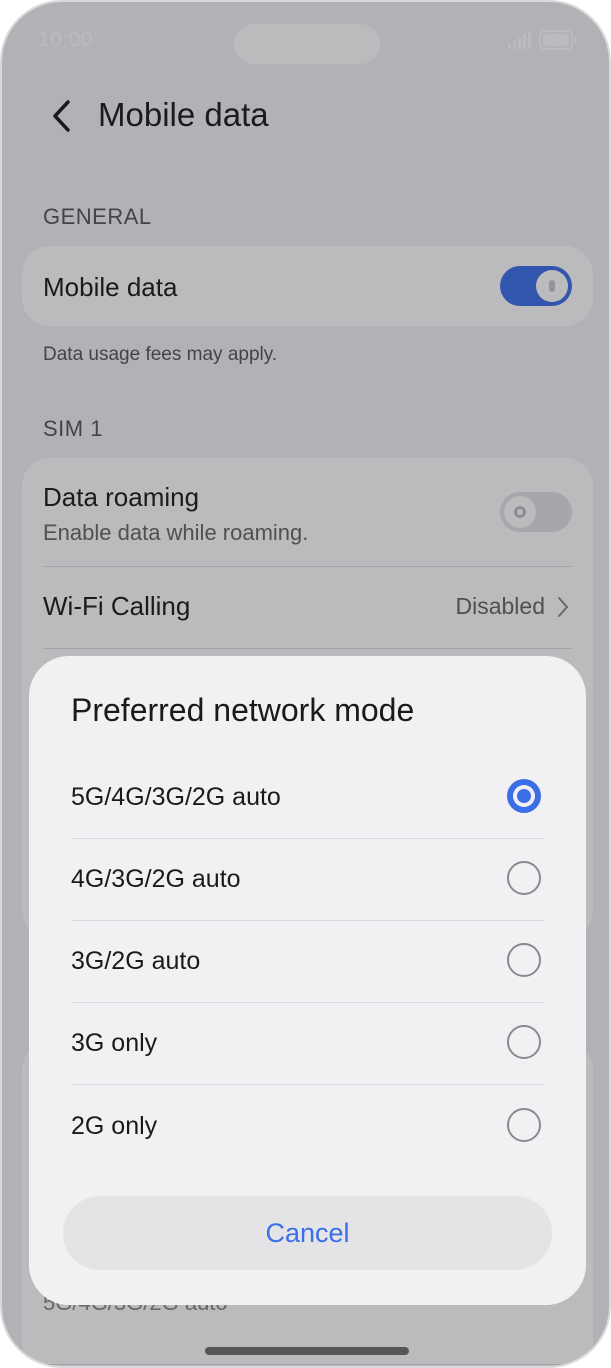 The width and height of the screenshot is (611, 1368). Describe the element at coordinates (114, 1043) in the screenshot. I see `option-label: 3G only` at that location.